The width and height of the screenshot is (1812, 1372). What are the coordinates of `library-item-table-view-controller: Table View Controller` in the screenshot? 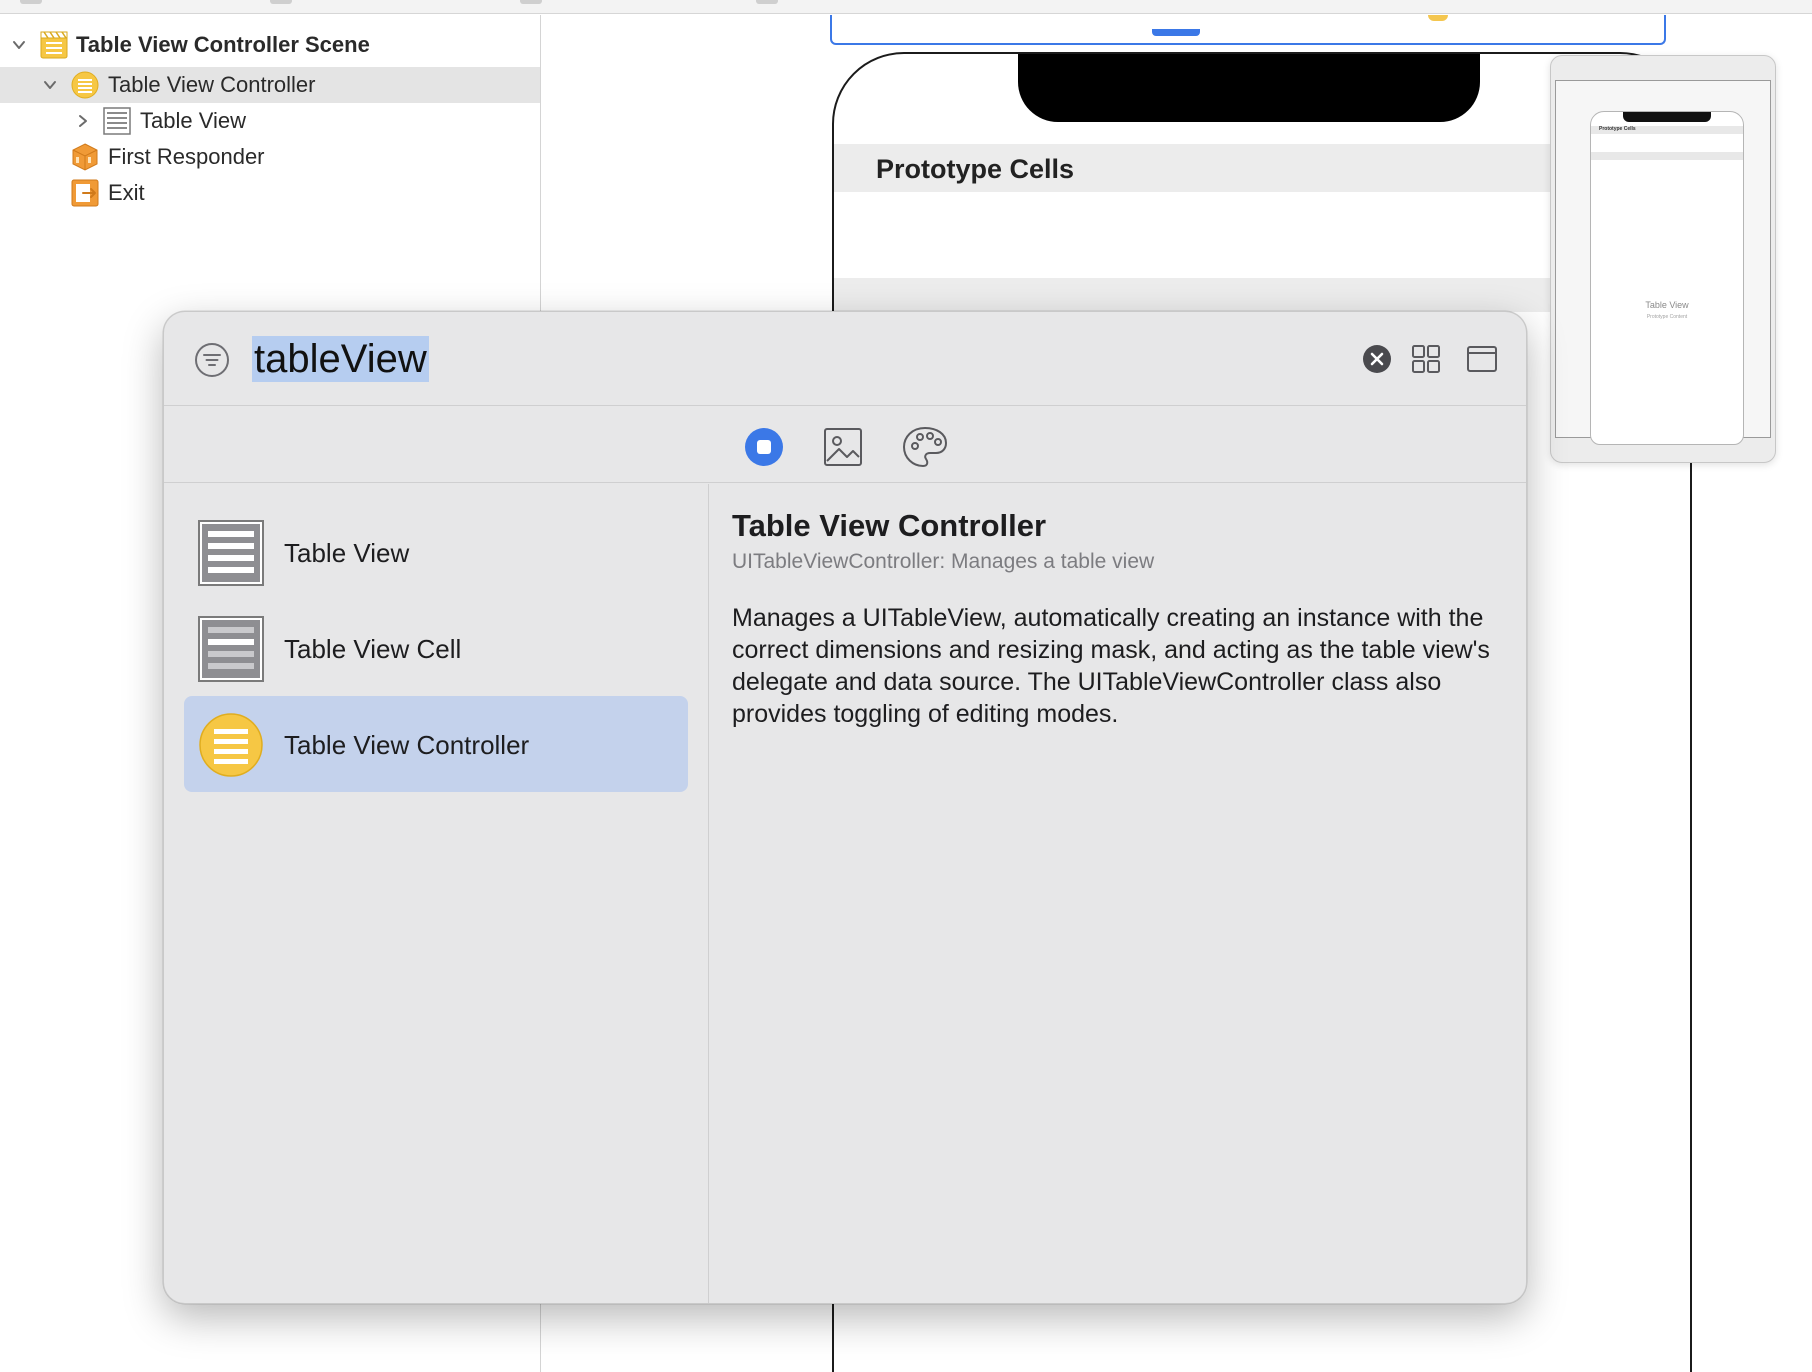 It's located at (436, 744).